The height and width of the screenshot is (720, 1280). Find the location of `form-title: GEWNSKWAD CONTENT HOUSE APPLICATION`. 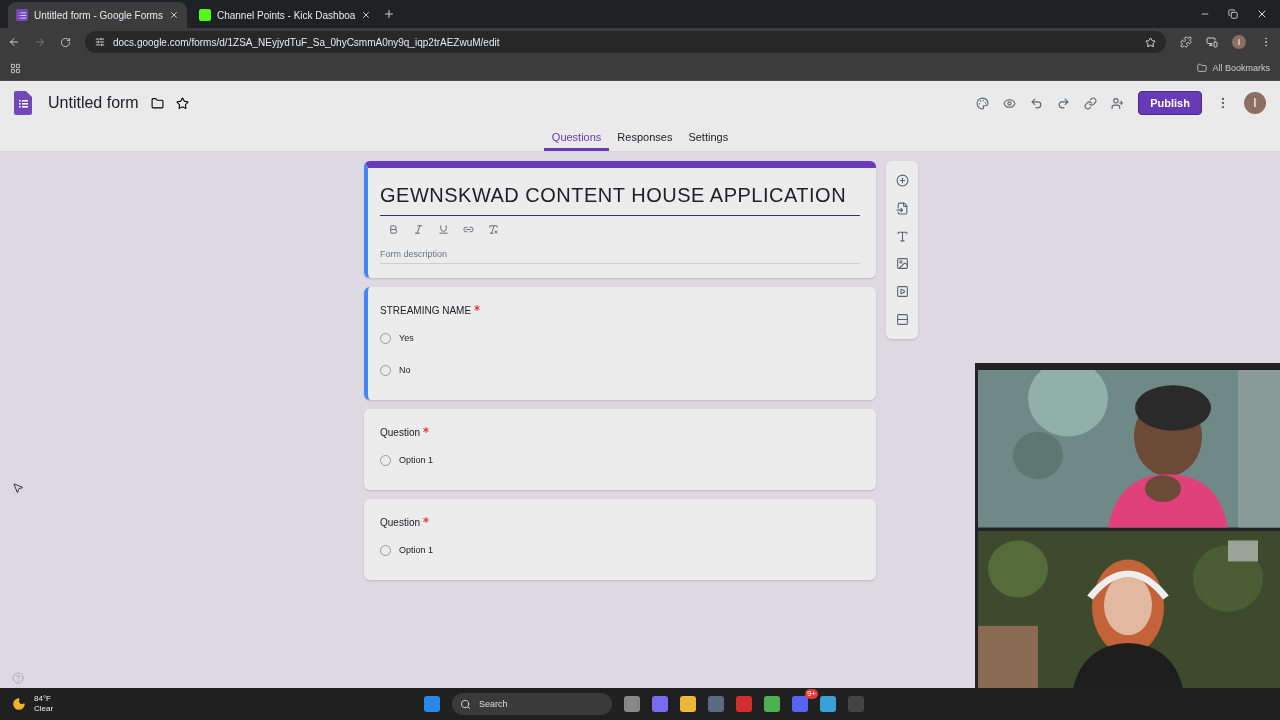

form-title: GEWNSKWAD CONTENT HOUSE APPLICATION is located at coordinates (620, 200).